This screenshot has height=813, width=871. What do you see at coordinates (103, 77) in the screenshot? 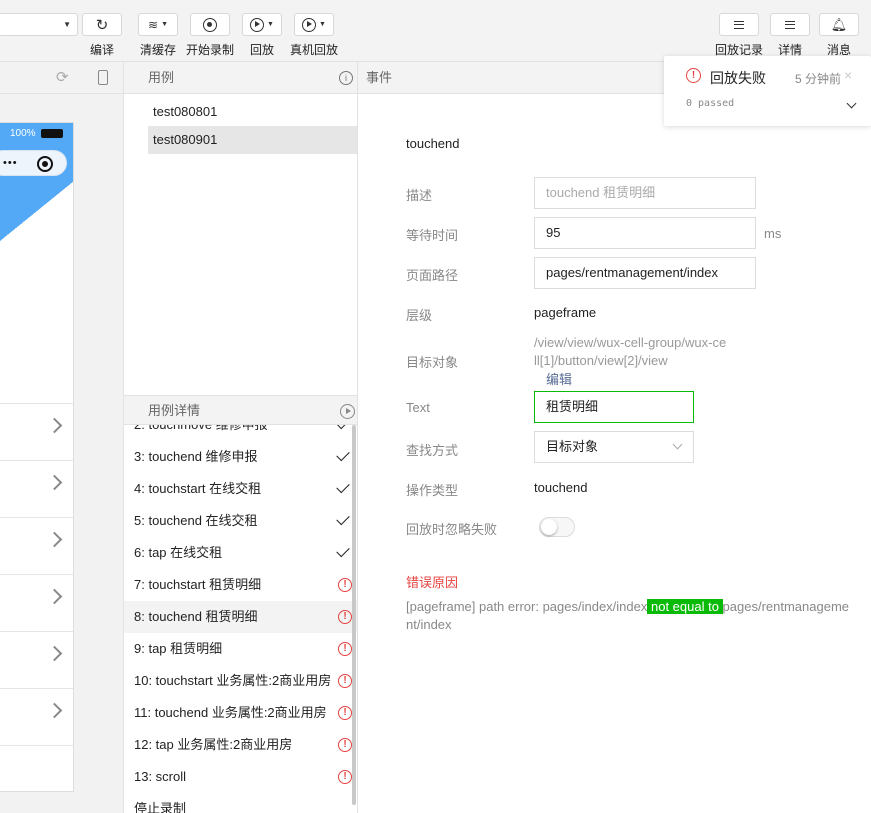
I see `phone-icon` at bounding box center [103, 77].